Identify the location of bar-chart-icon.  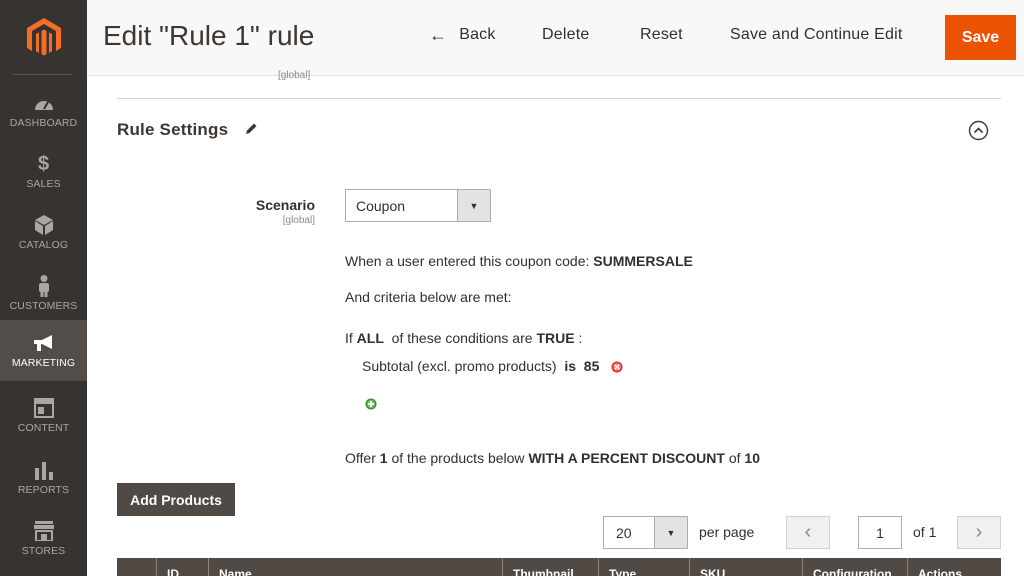
(44, 470).